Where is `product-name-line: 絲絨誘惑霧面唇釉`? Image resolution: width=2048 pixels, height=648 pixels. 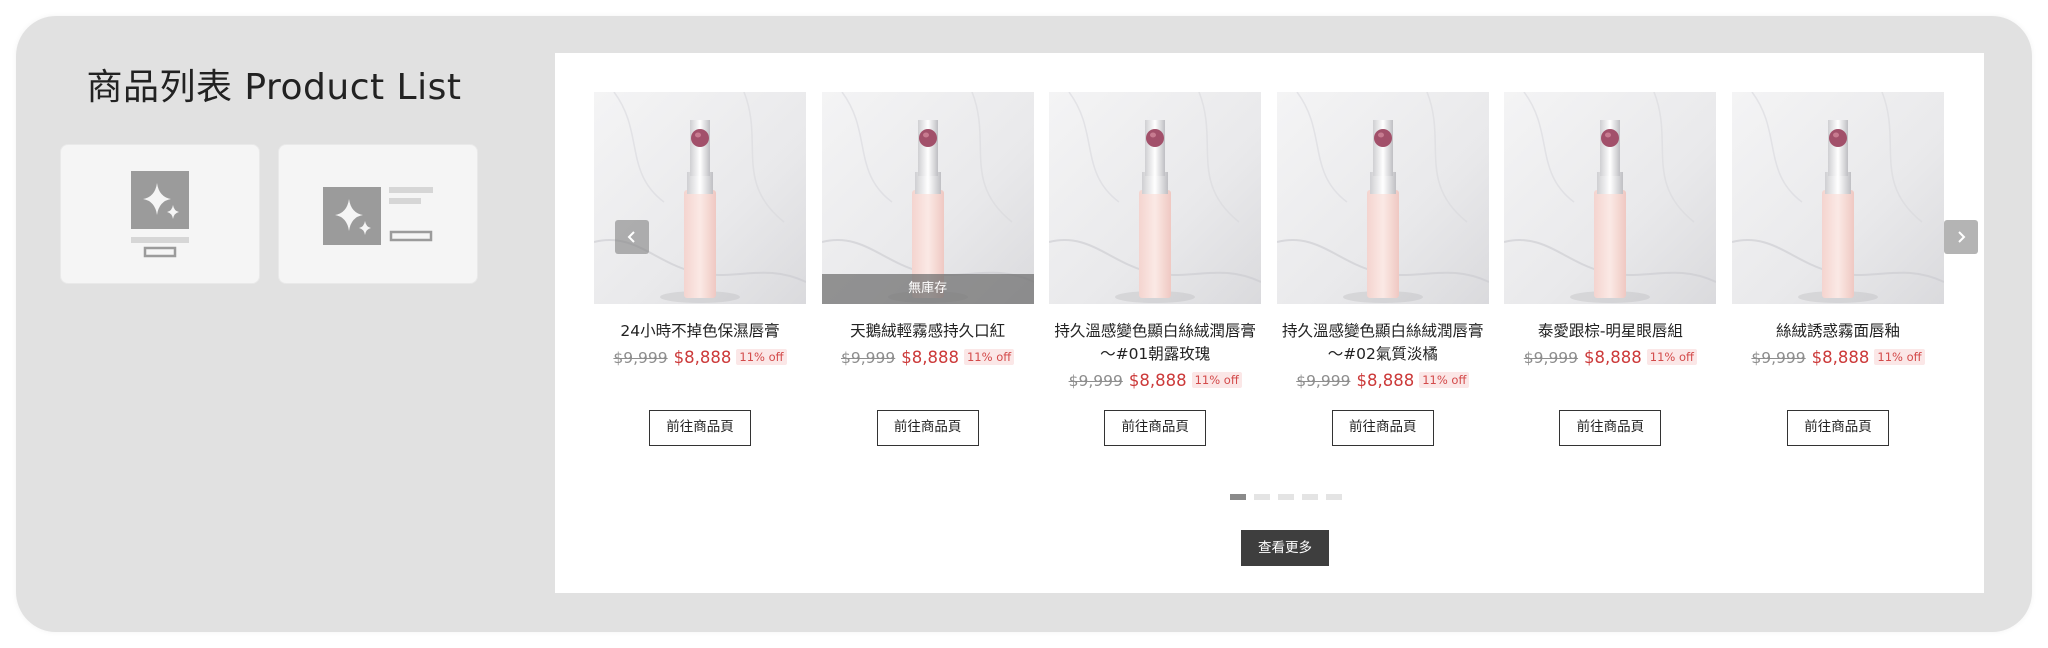 product-name-line: 絲絨誘惑霧面唇釉 is located at coordinates (1837, 331).